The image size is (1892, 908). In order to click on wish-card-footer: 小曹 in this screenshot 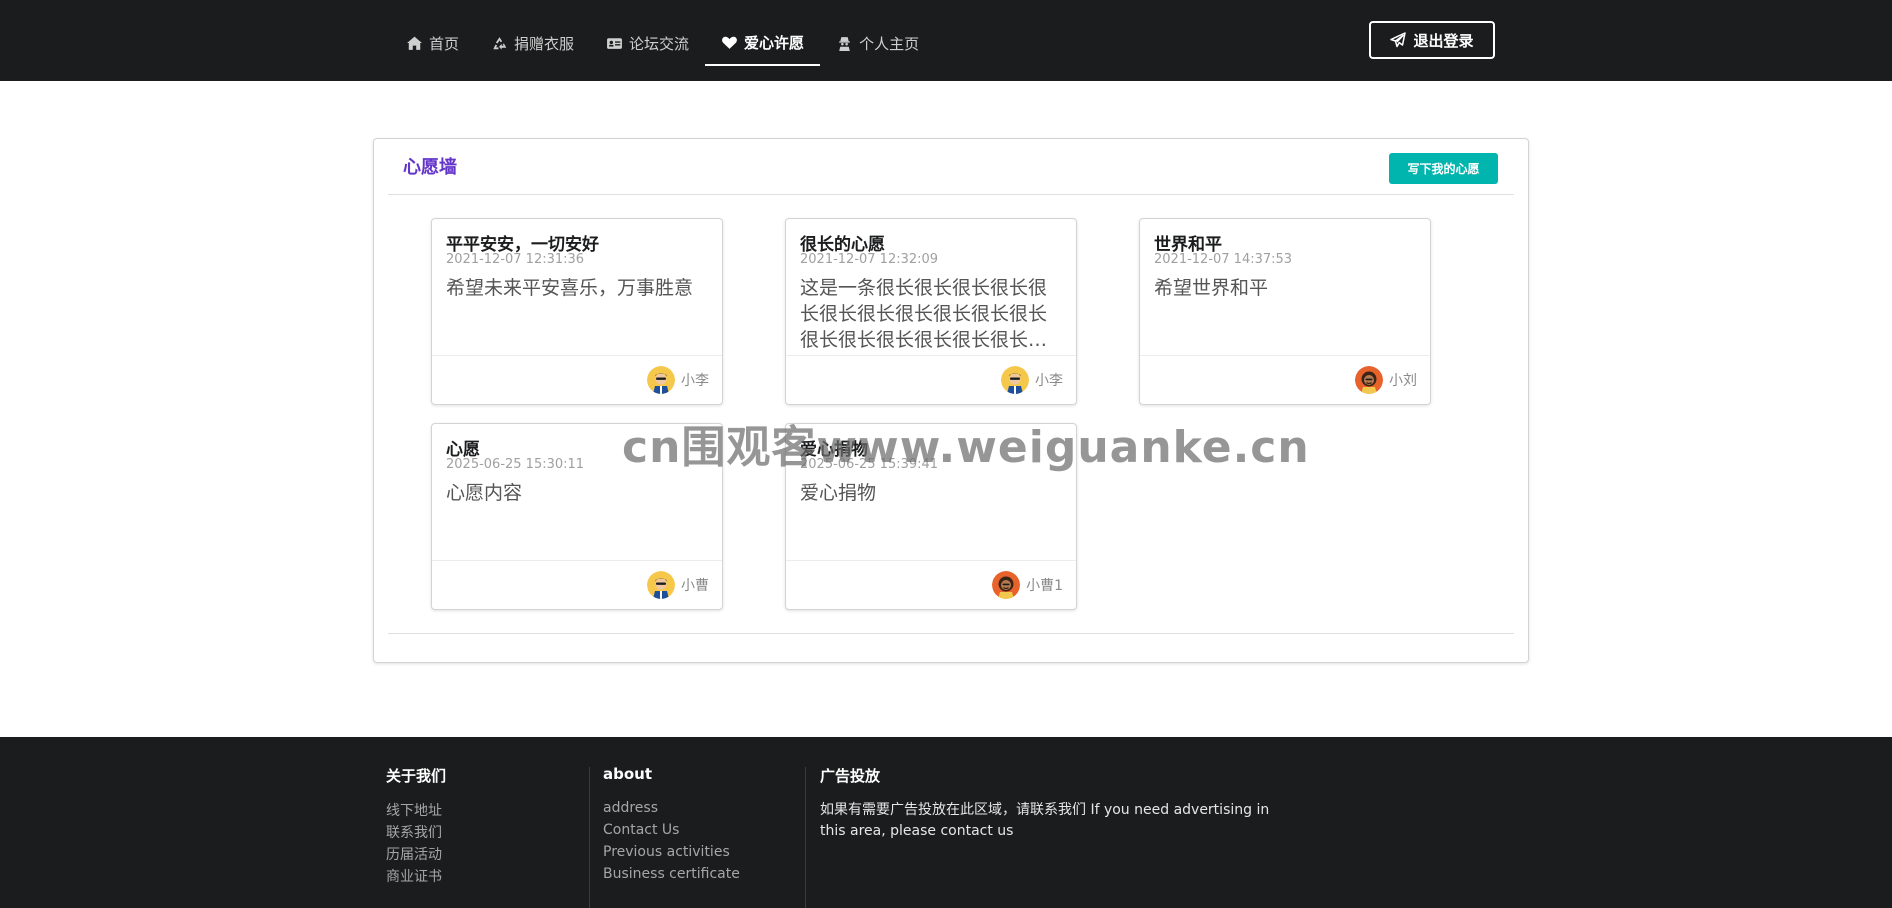, I will do `click(577, 584)`.